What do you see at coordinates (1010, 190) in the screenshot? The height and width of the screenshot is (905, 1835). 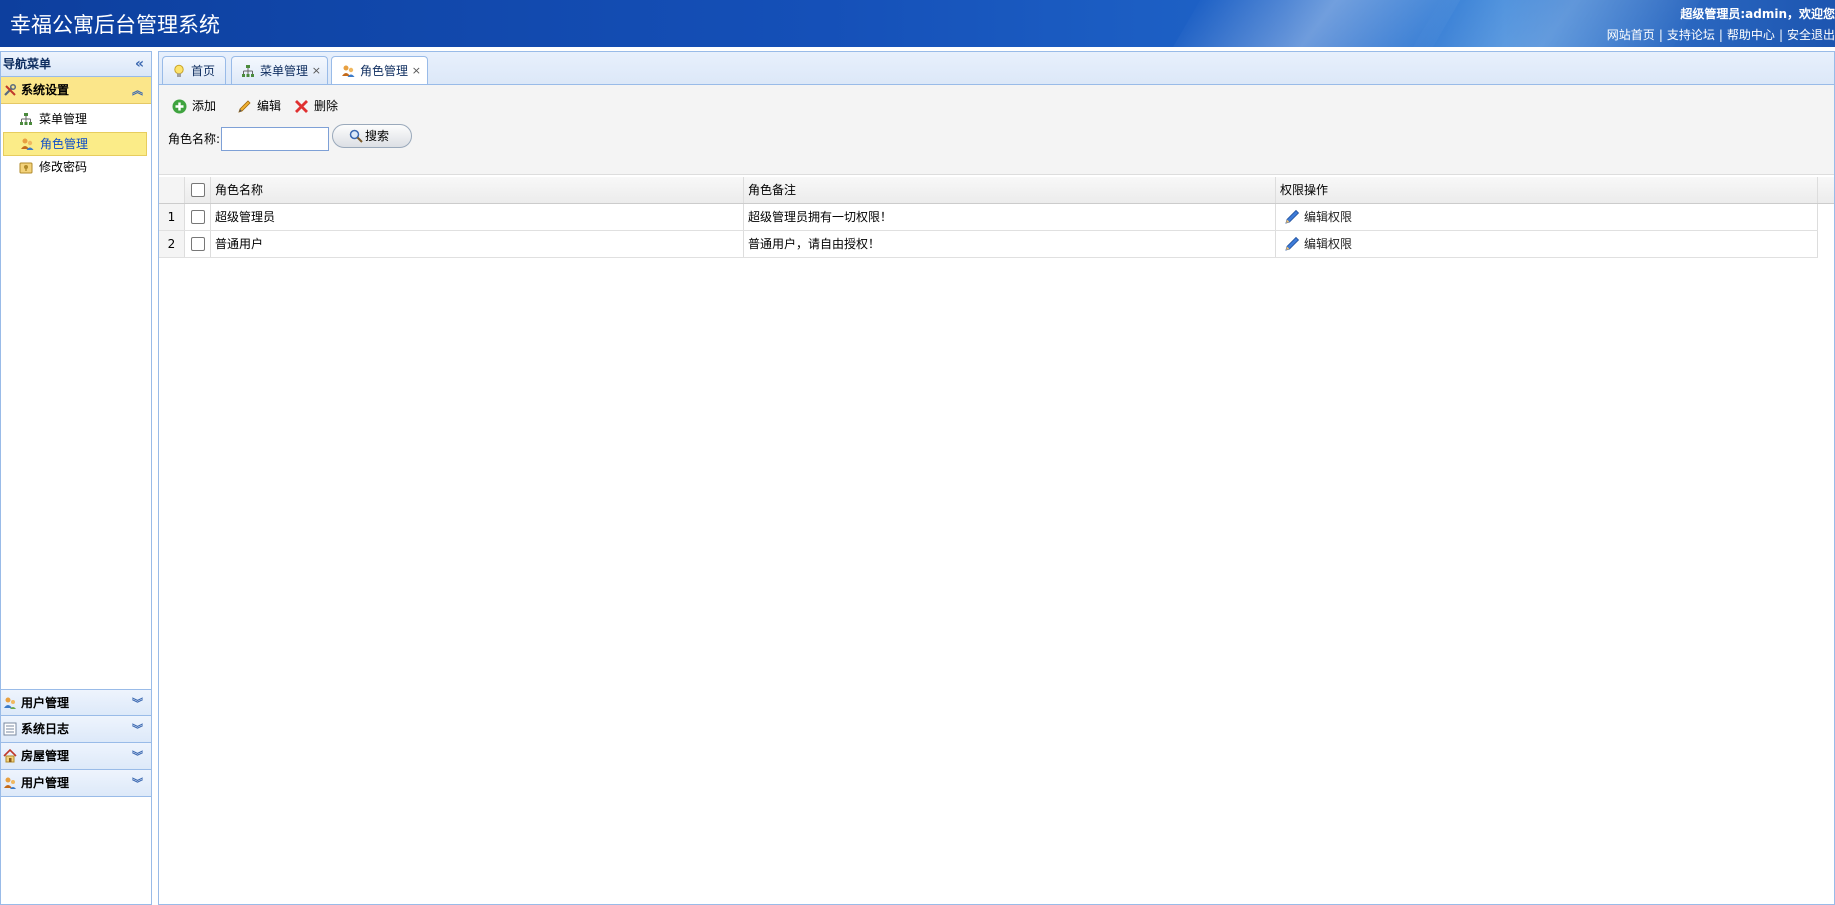 I see `column-header-role-note: 角色备注` at bounding box center [1010, 190].